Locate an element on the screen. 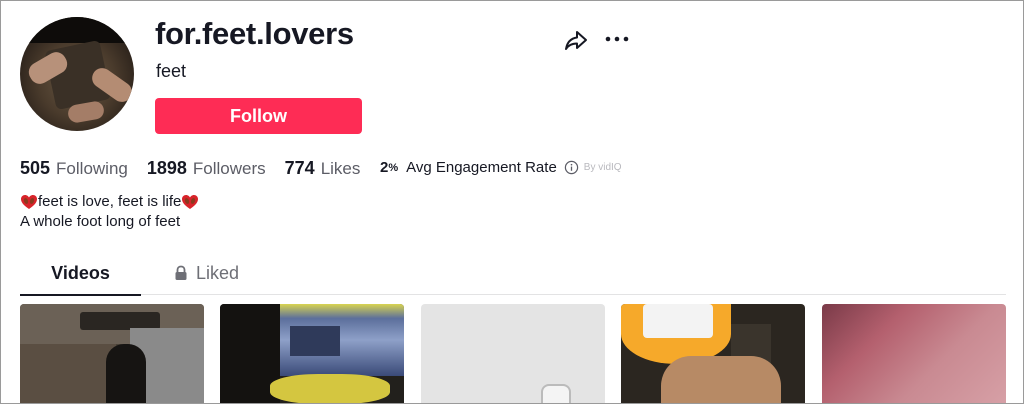 The width and height of the screenshot is (1024, 404). followers-label: Followers is located at coordinates (229, 168).